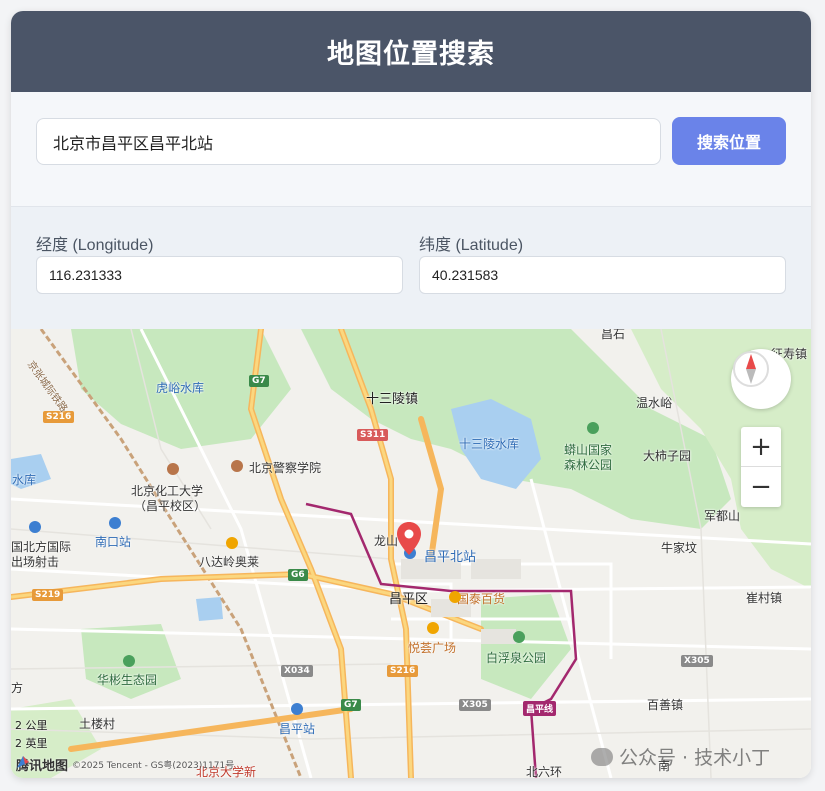  I want to click on scale-km: 2 公里, so click(31, 725).